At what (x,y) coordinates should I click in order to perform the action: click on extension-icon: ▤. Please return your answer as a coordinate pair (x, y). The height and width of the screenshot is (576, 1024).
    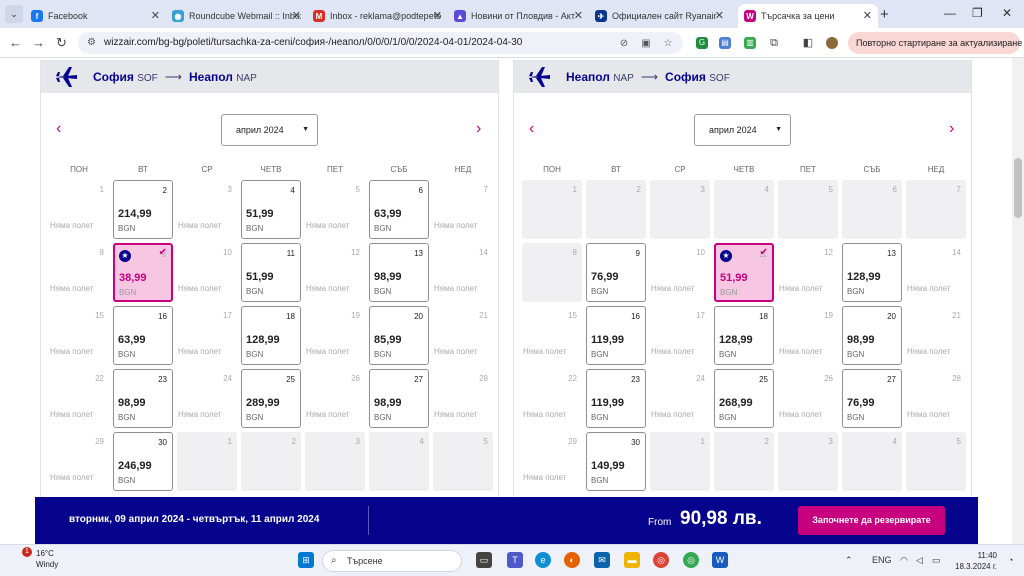
    Looking at the image, I should click on (725, 43).